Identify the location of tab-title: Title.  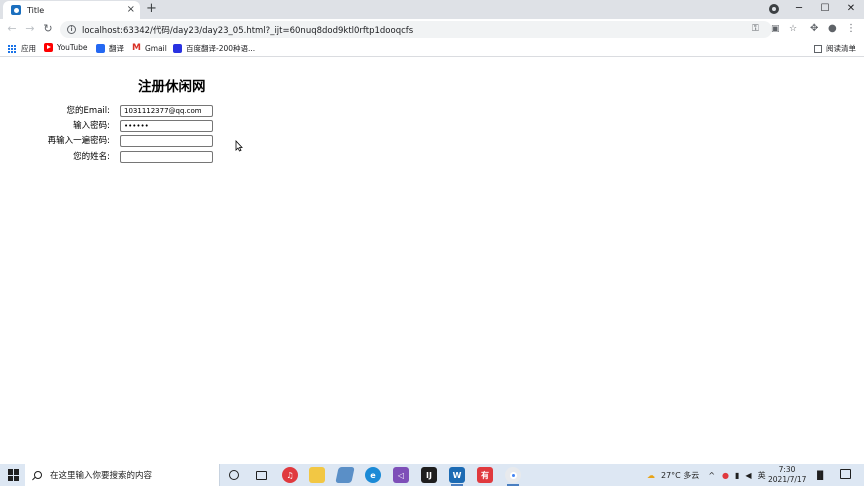
(36, 10).